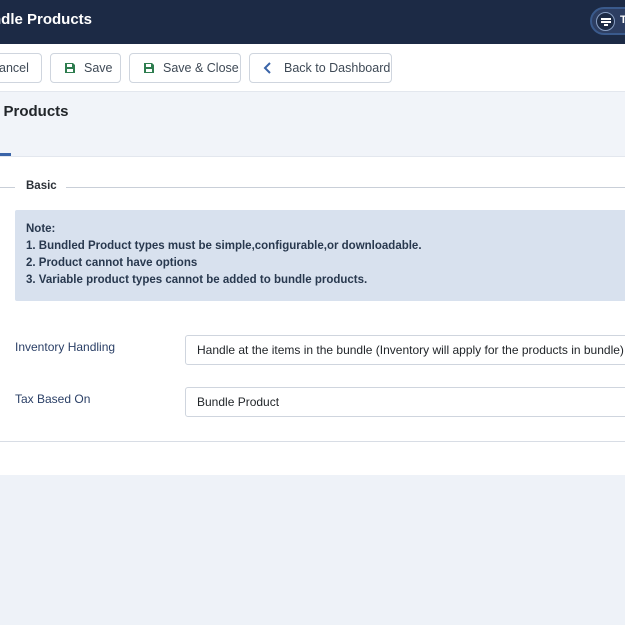 The width and height of the screenshot is (625, 625). What do you see at coordinates (267, 68) in the screenshot?
I see `chevron-left-icon` at bounding box center [267, 68].